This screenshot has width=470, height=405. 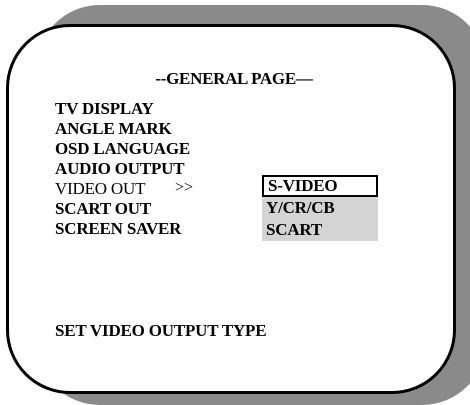 I want to click on video-out-options: S-VIDEO Y/CR/CB SCART, so click(x=320, y=208).